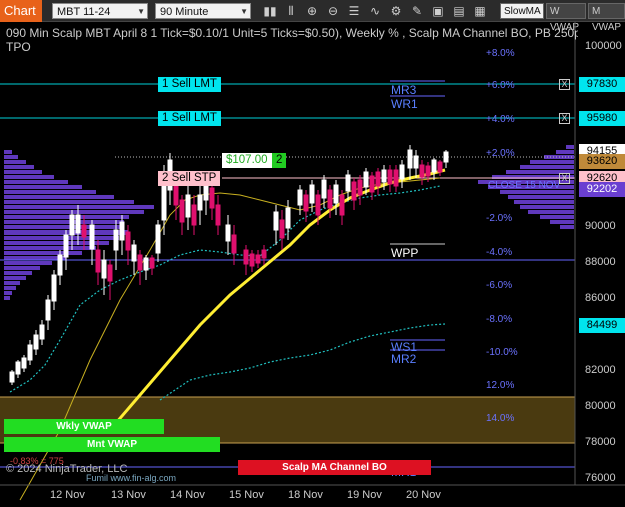 This screenshot has width=625, height=507. I want to click on mr3-label: MR3, so click(404, 90).